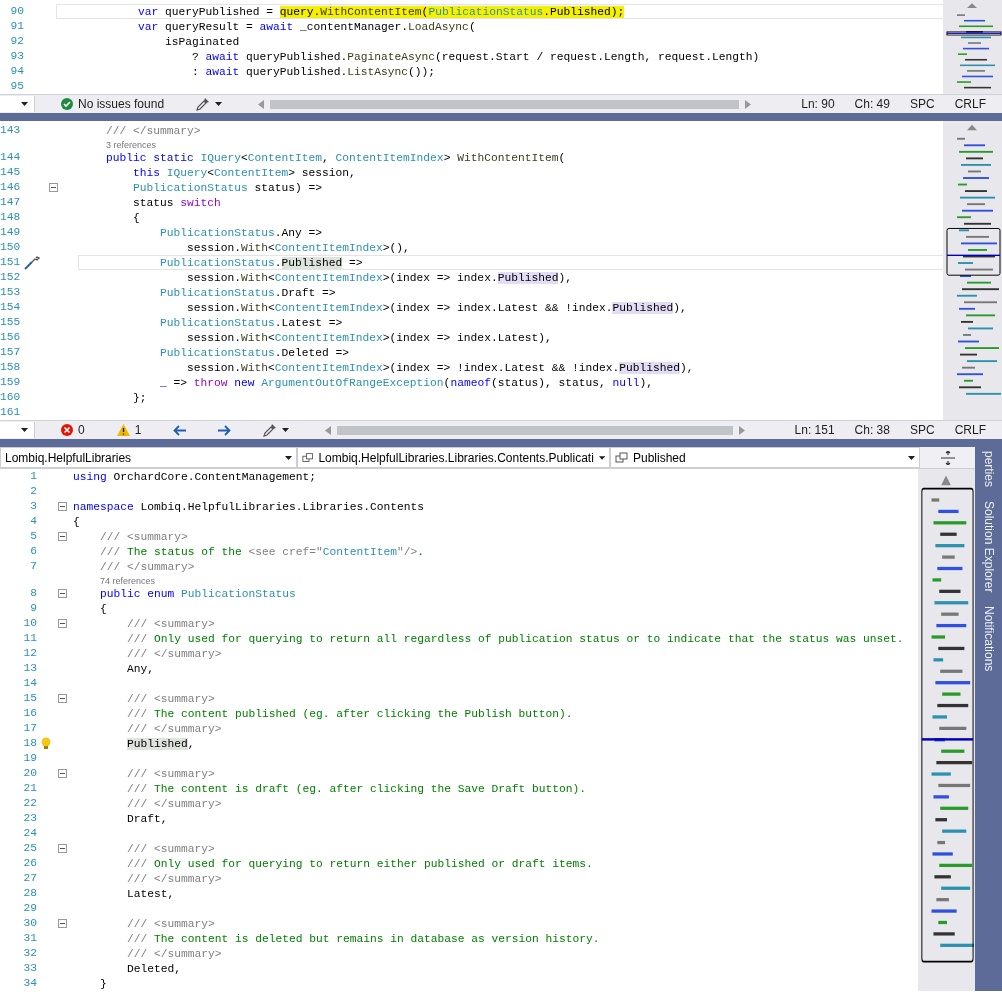  Describe the element at coordinates (128, 580) in the screenshot. I see `references-link: 74 references` at that location.